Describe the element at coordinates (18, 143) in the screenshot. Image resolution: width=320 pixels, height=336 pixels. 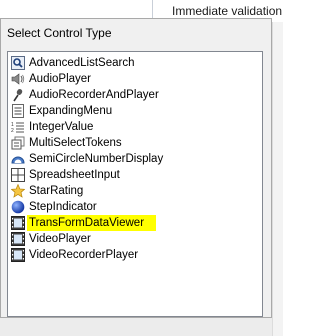
I see `tokens-icon` at that location.